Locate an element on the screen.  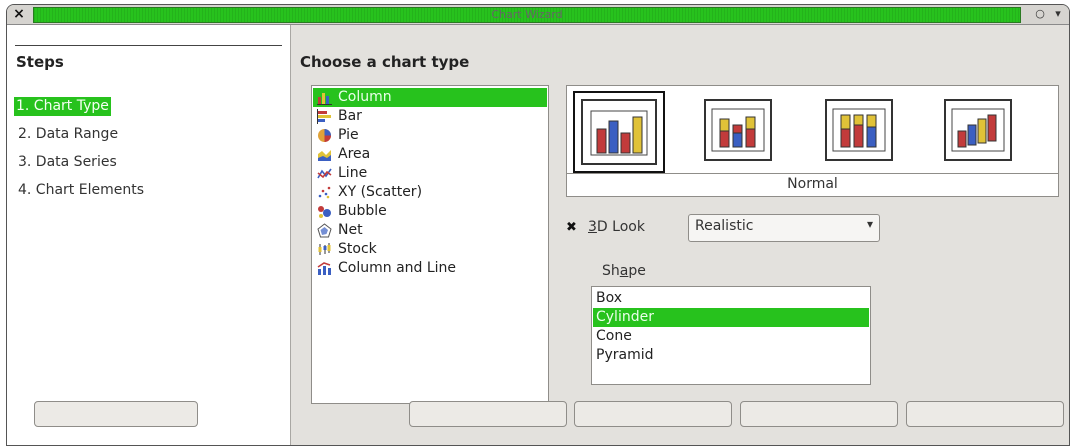
chevron-down-icon: ▾ is located at coordinates (869, 224).